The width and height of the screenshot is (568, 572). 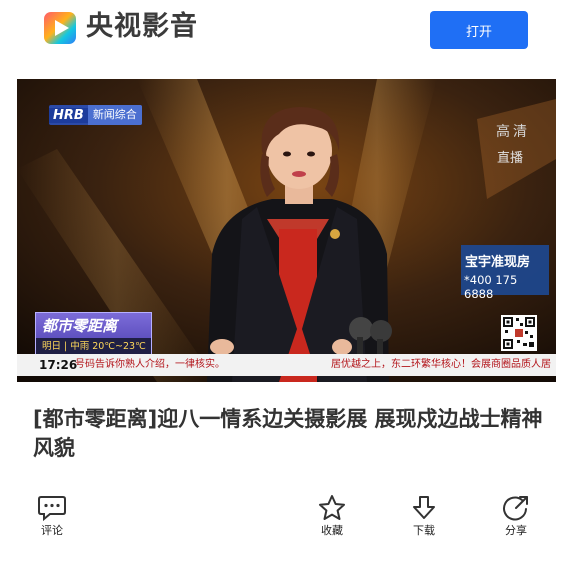 I want to click on download-button: 下载, so click(x=424, y=516).